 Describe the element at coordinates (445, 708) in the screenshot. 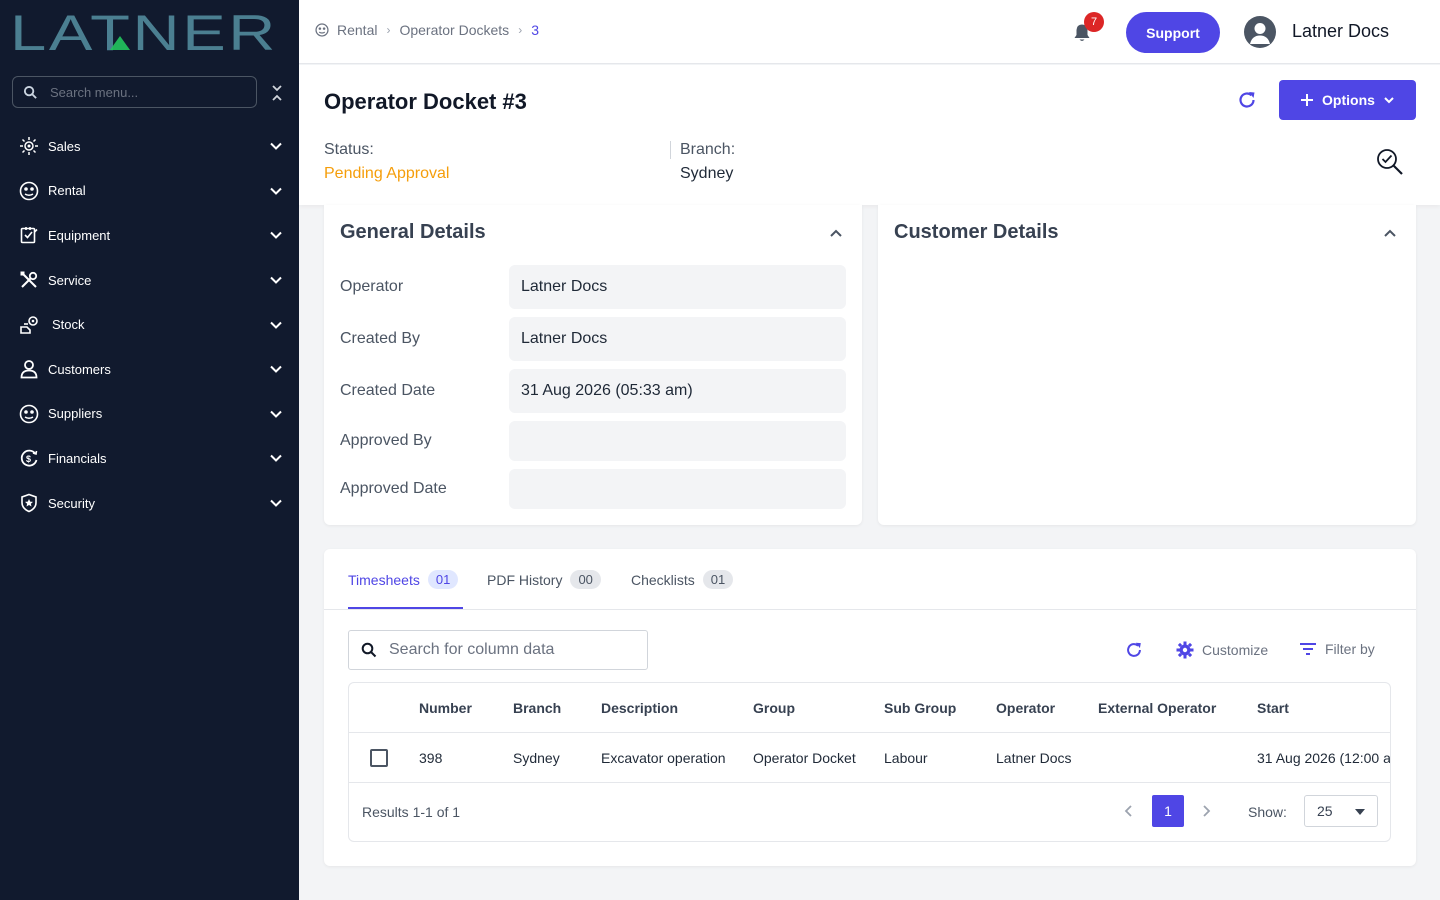

I see `column-header: Number` at that location.